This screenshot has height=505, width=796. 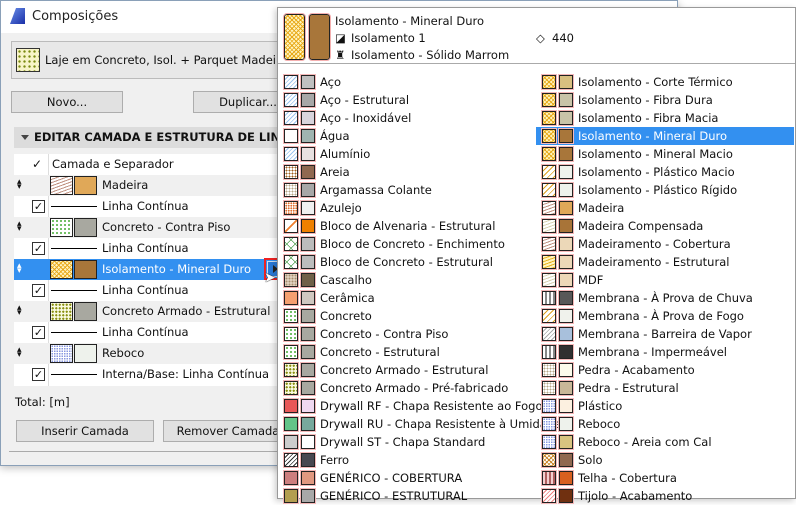 What do you see at coordinates (228, 431) in the screenshot?
I see `remove-layer-button: Remover Camada` at bounding box center [228, 431].